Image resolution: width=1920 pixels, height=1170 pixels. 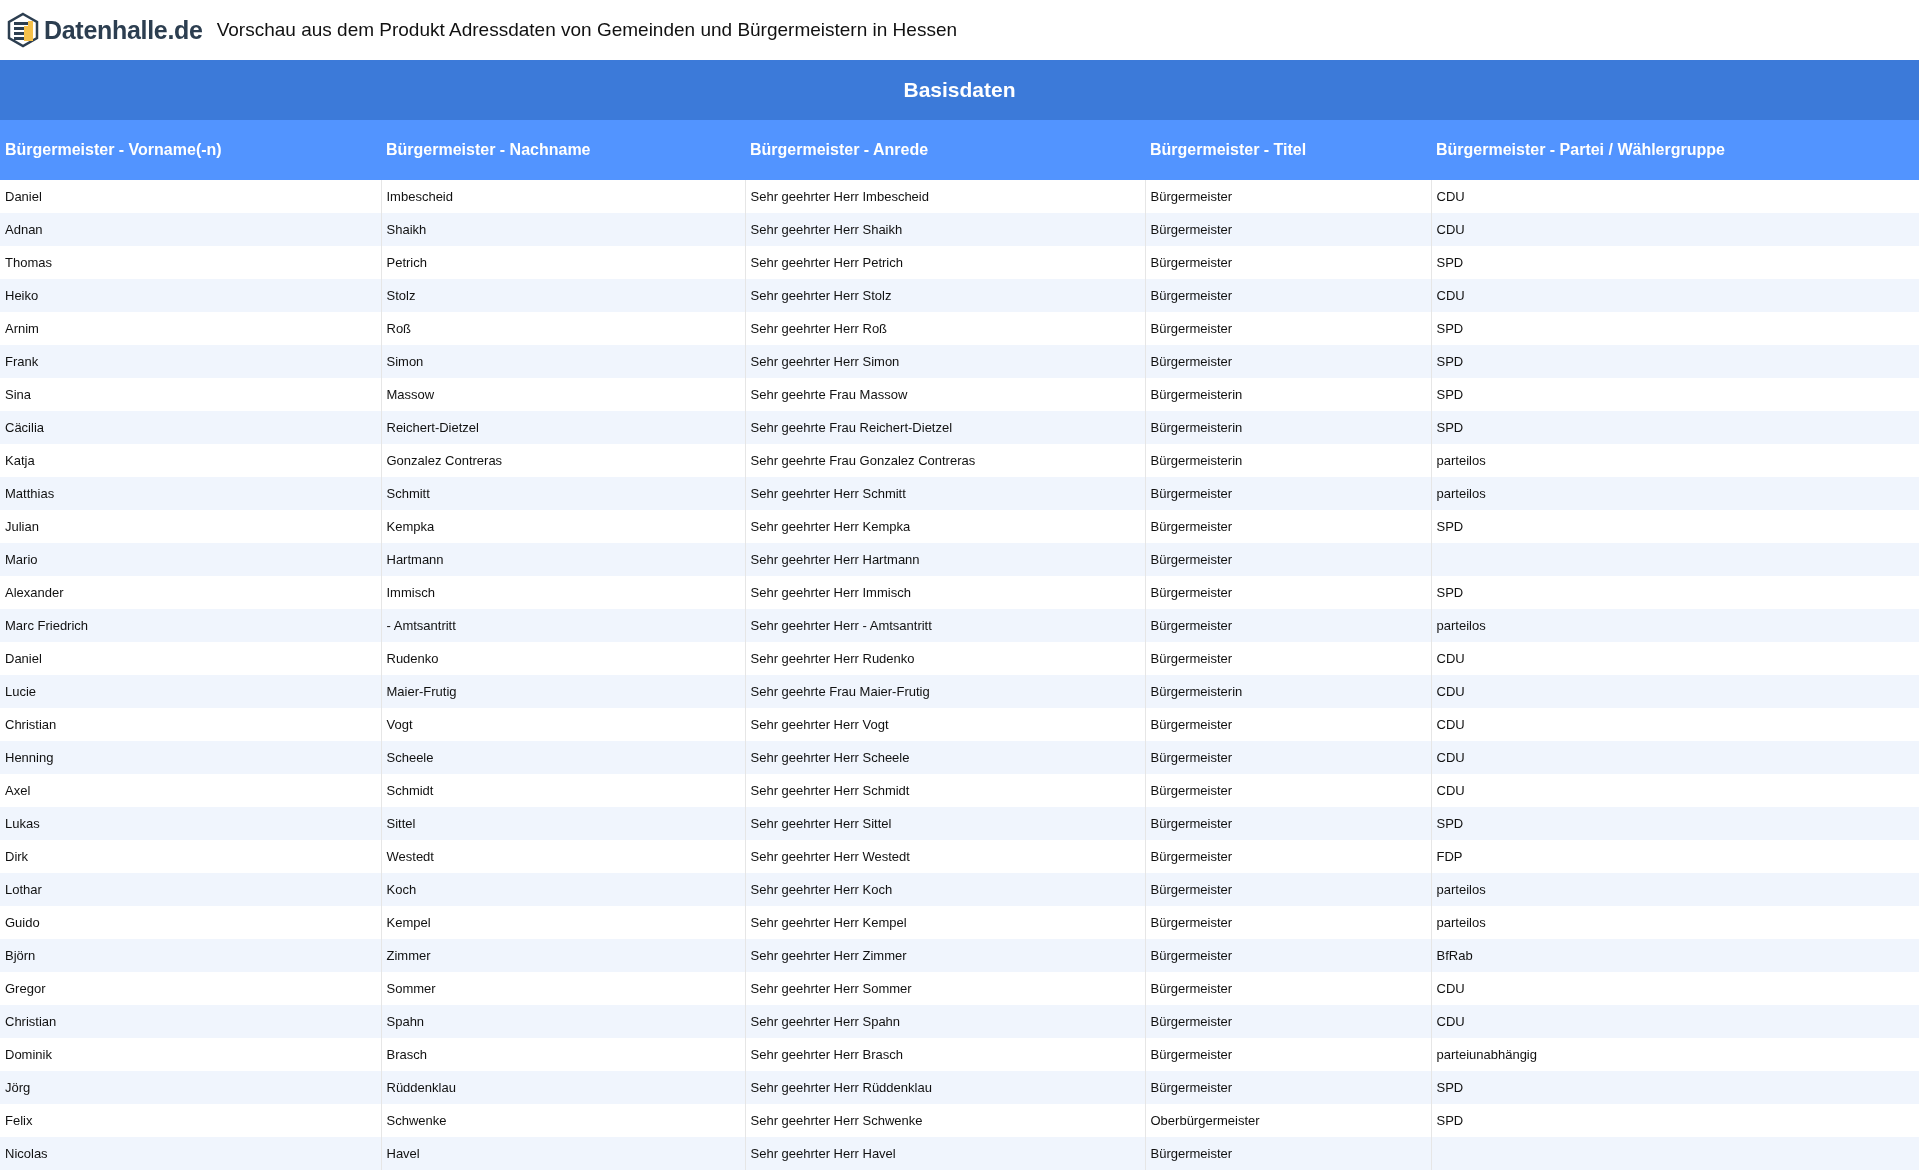 I want to click on table-cell: Cäcilia, so click(x=190, y=427).